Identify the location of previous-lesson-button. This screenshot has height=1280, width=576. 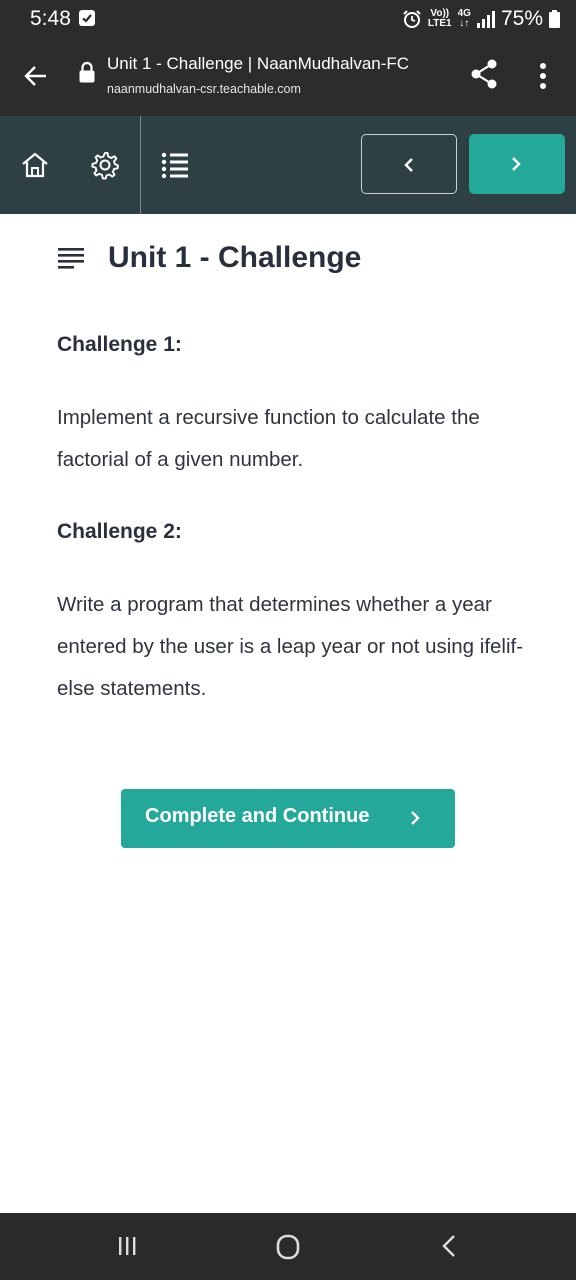
(409, 164).